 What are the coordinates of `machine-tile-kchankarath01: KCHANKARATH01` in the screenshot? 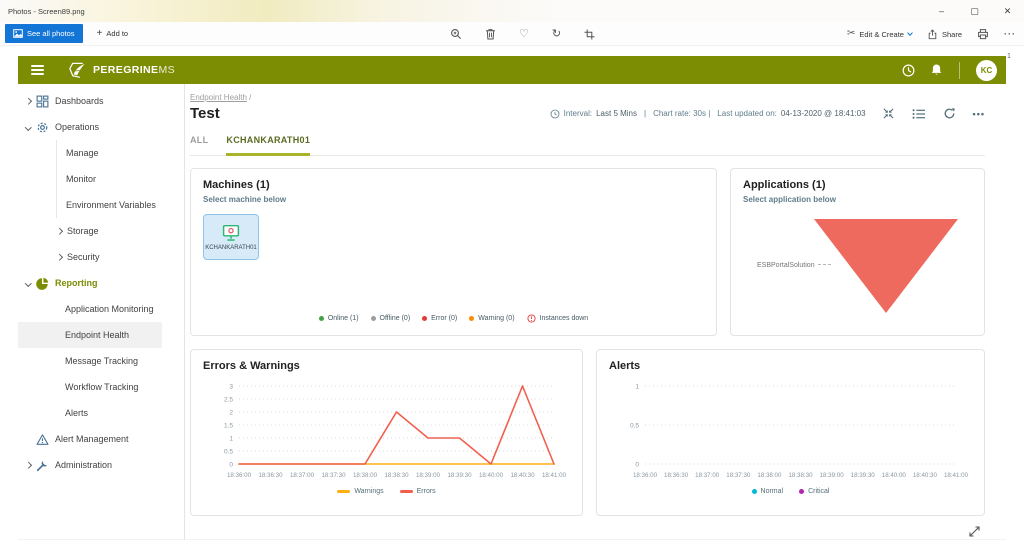 It's located at (231, 237).